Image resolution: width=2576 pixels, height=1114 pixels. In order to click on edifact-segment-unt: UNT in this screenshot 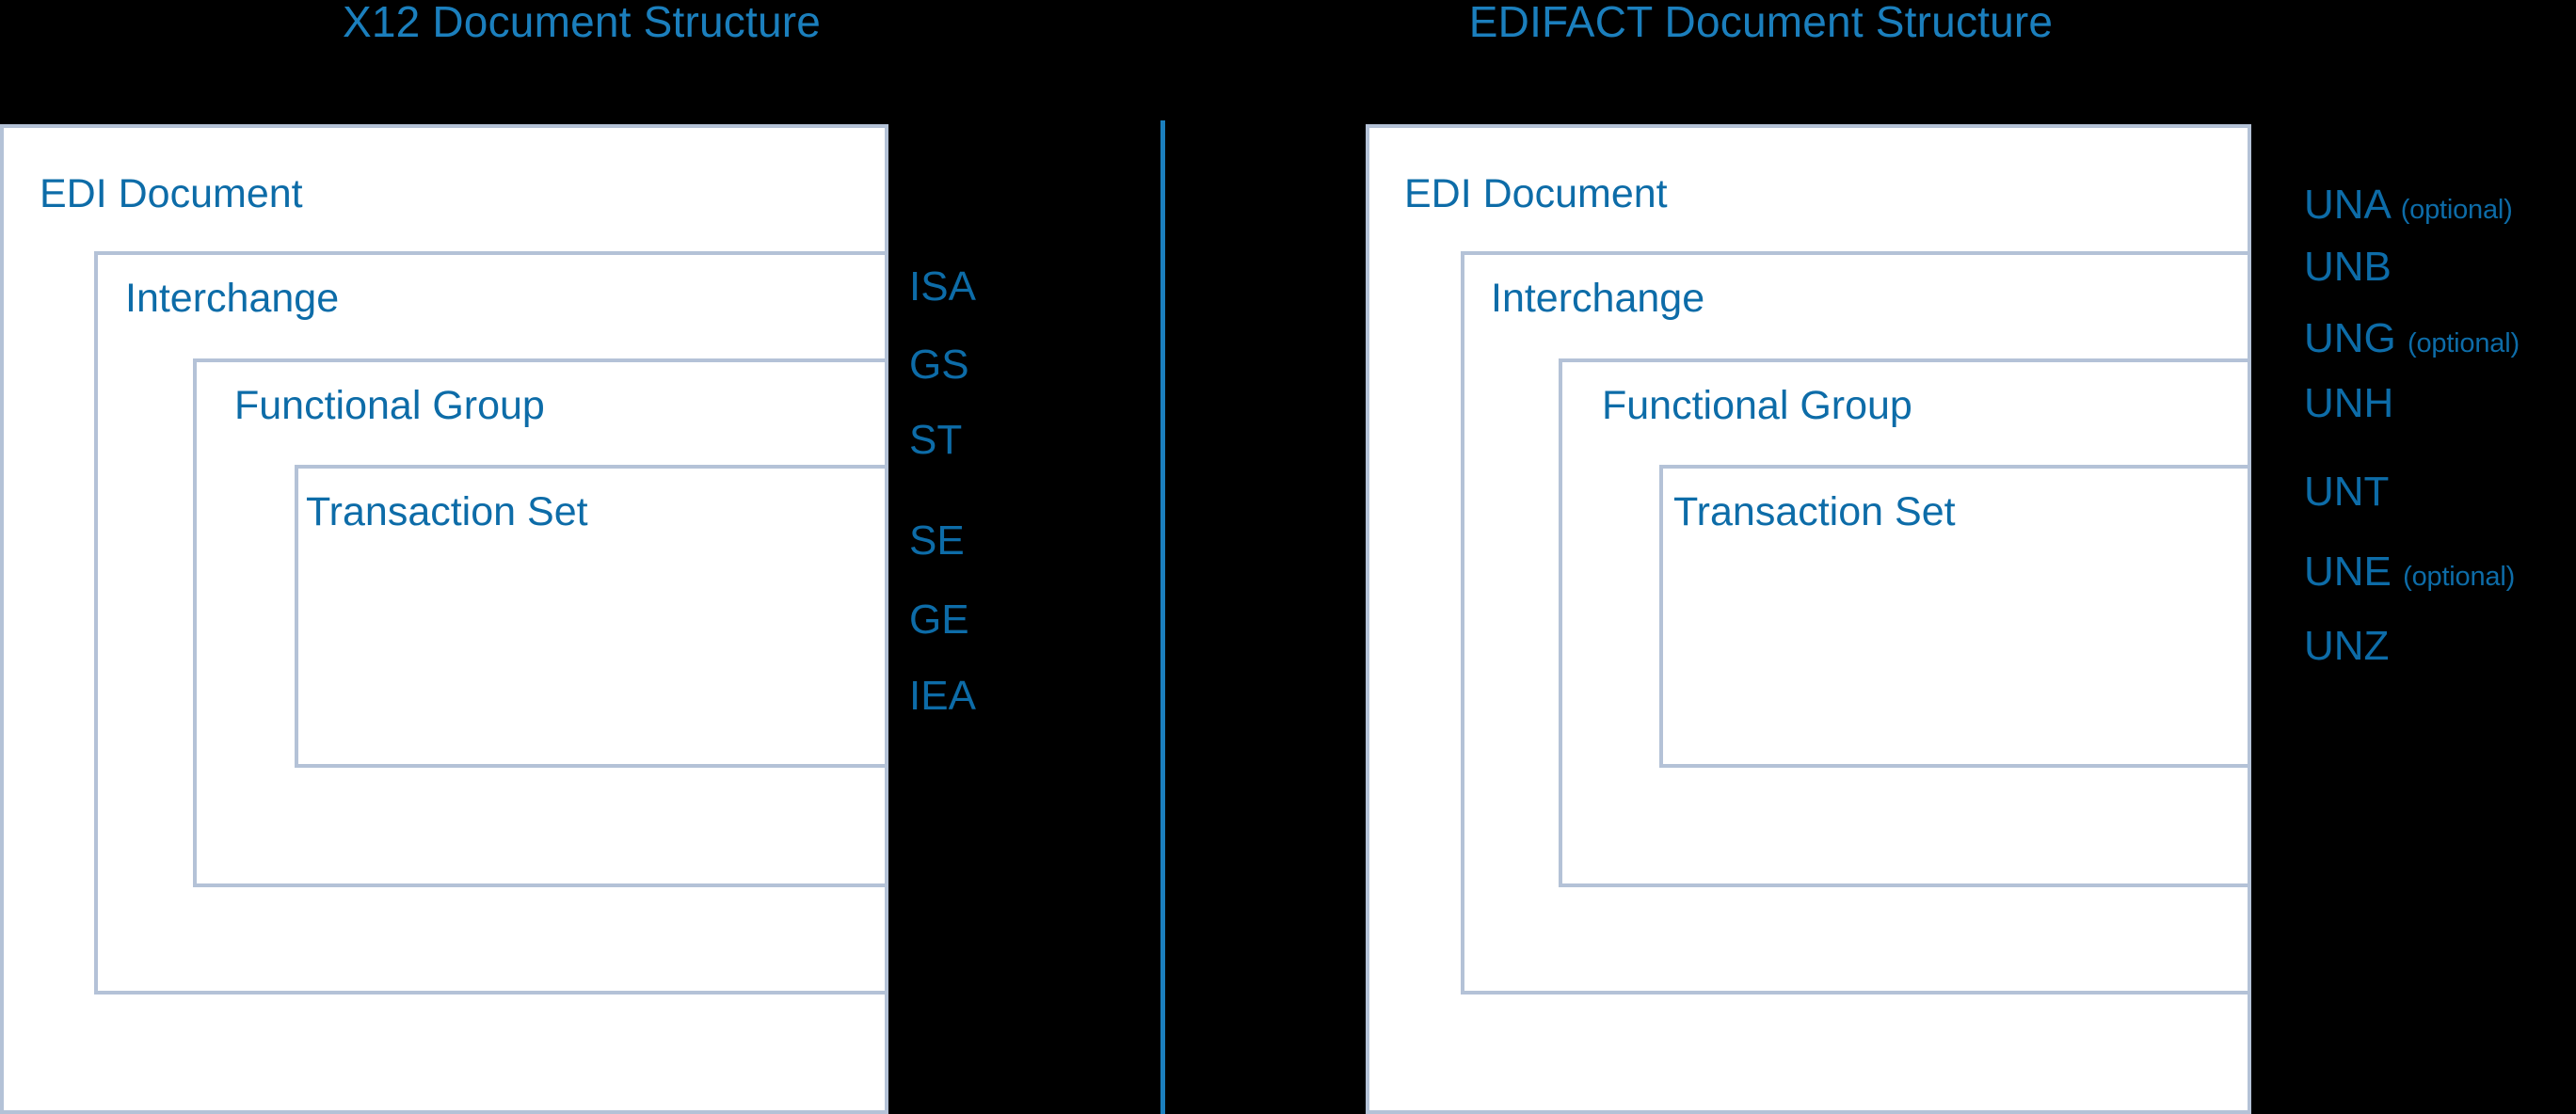, I will do `click(2346, 492)`.